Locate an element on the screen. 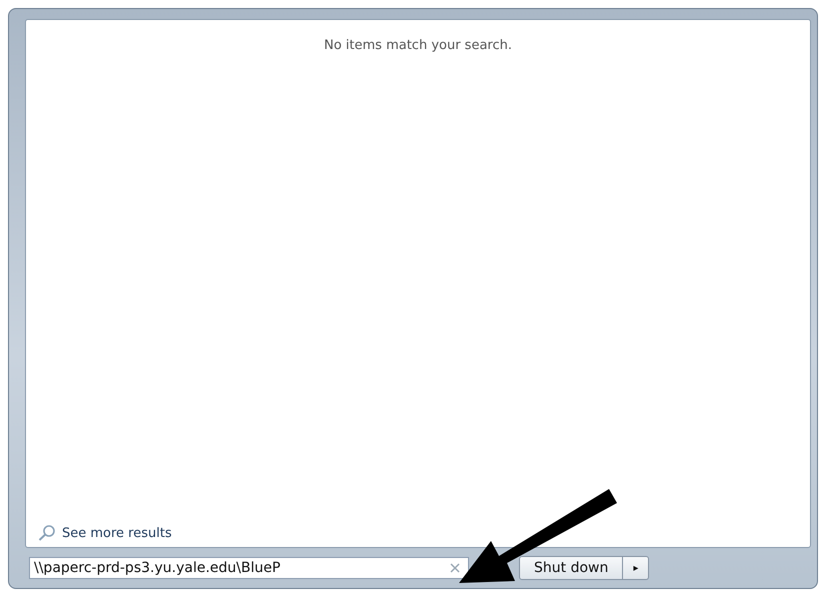 The height and width of the screenshot is (597, 824). clear-icon is located at coordinates (455, 568).